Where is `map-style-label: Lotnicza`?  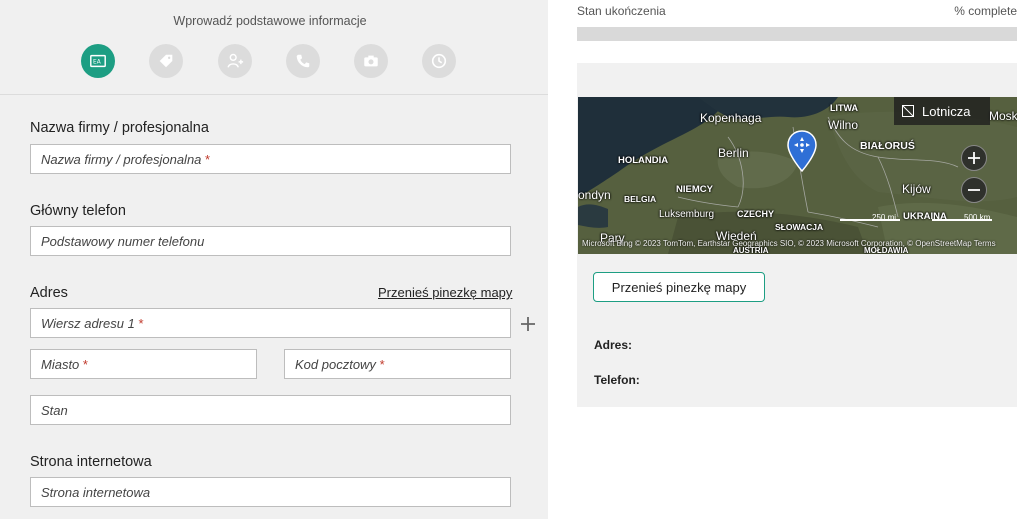 map-style-label: Lotnicza is located at coordinates (946, 111).